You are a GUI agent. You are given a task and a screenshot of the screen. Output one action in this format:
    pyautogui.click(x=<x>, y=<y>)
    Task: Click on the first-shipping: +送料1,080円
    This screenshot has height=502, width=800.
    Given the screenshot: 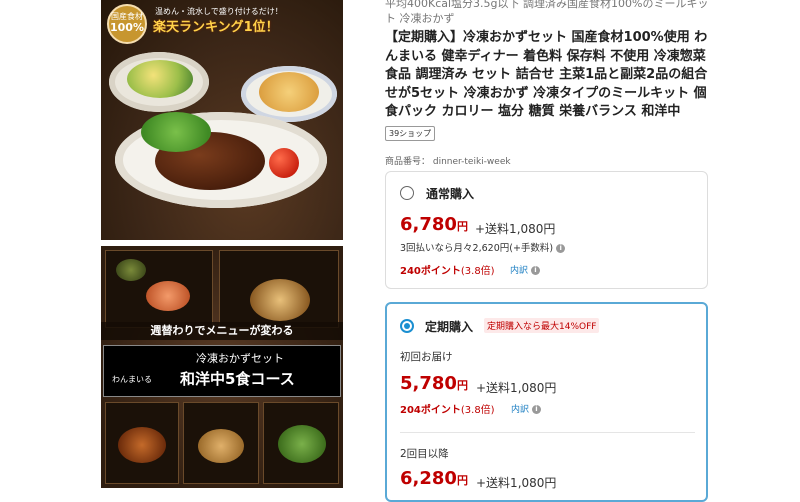 What is the action you would take?
    pyautogui.click(x=516, y=388)
    